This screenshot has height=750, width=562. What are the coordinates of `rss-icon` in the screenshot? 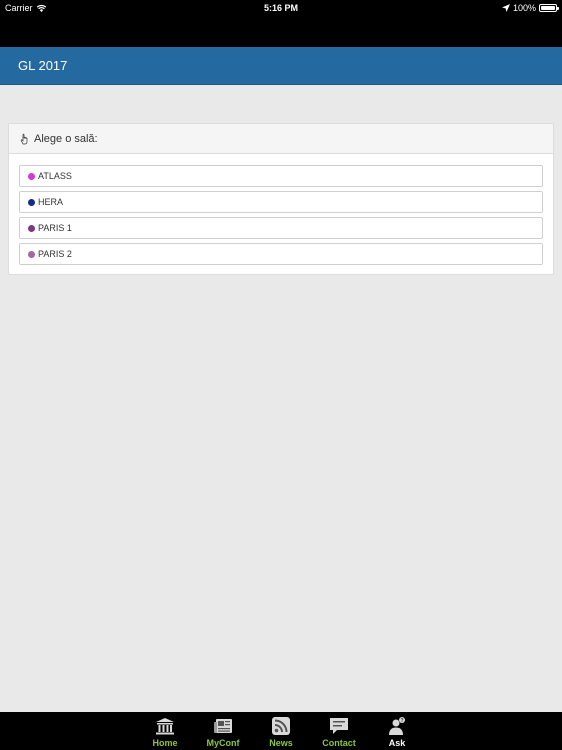 It's located at (281, 726).